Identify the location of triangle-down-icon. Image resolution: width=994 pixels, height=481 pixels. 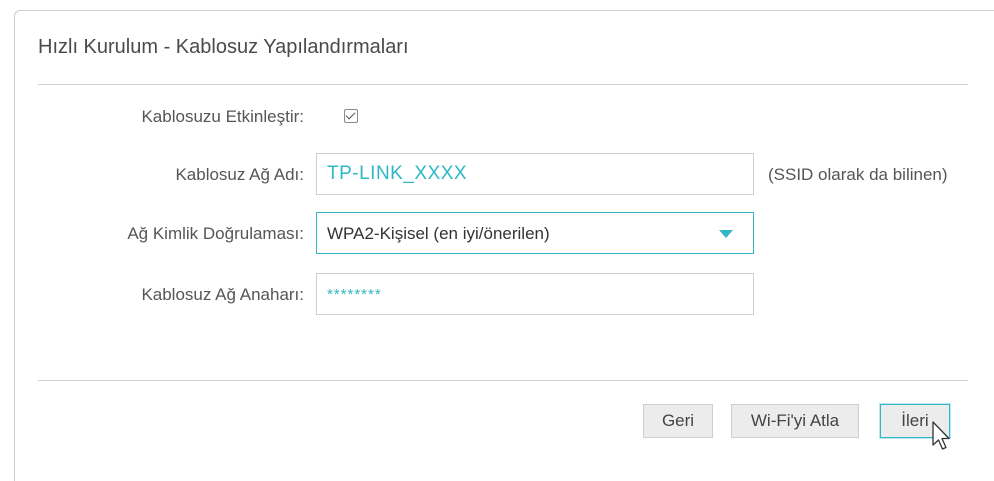
(726, 234).